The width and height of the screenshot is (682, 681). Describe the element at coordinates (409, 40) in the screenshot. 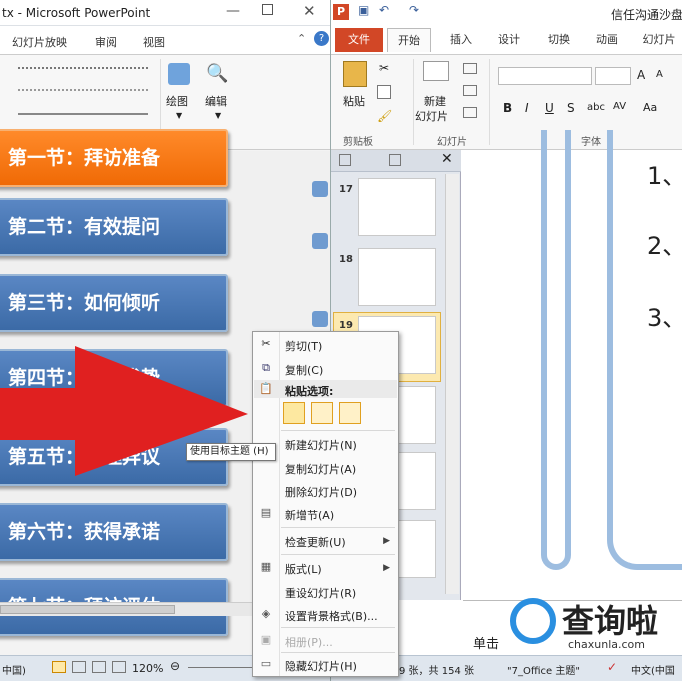

I see `tab-home: 开始` at that location.